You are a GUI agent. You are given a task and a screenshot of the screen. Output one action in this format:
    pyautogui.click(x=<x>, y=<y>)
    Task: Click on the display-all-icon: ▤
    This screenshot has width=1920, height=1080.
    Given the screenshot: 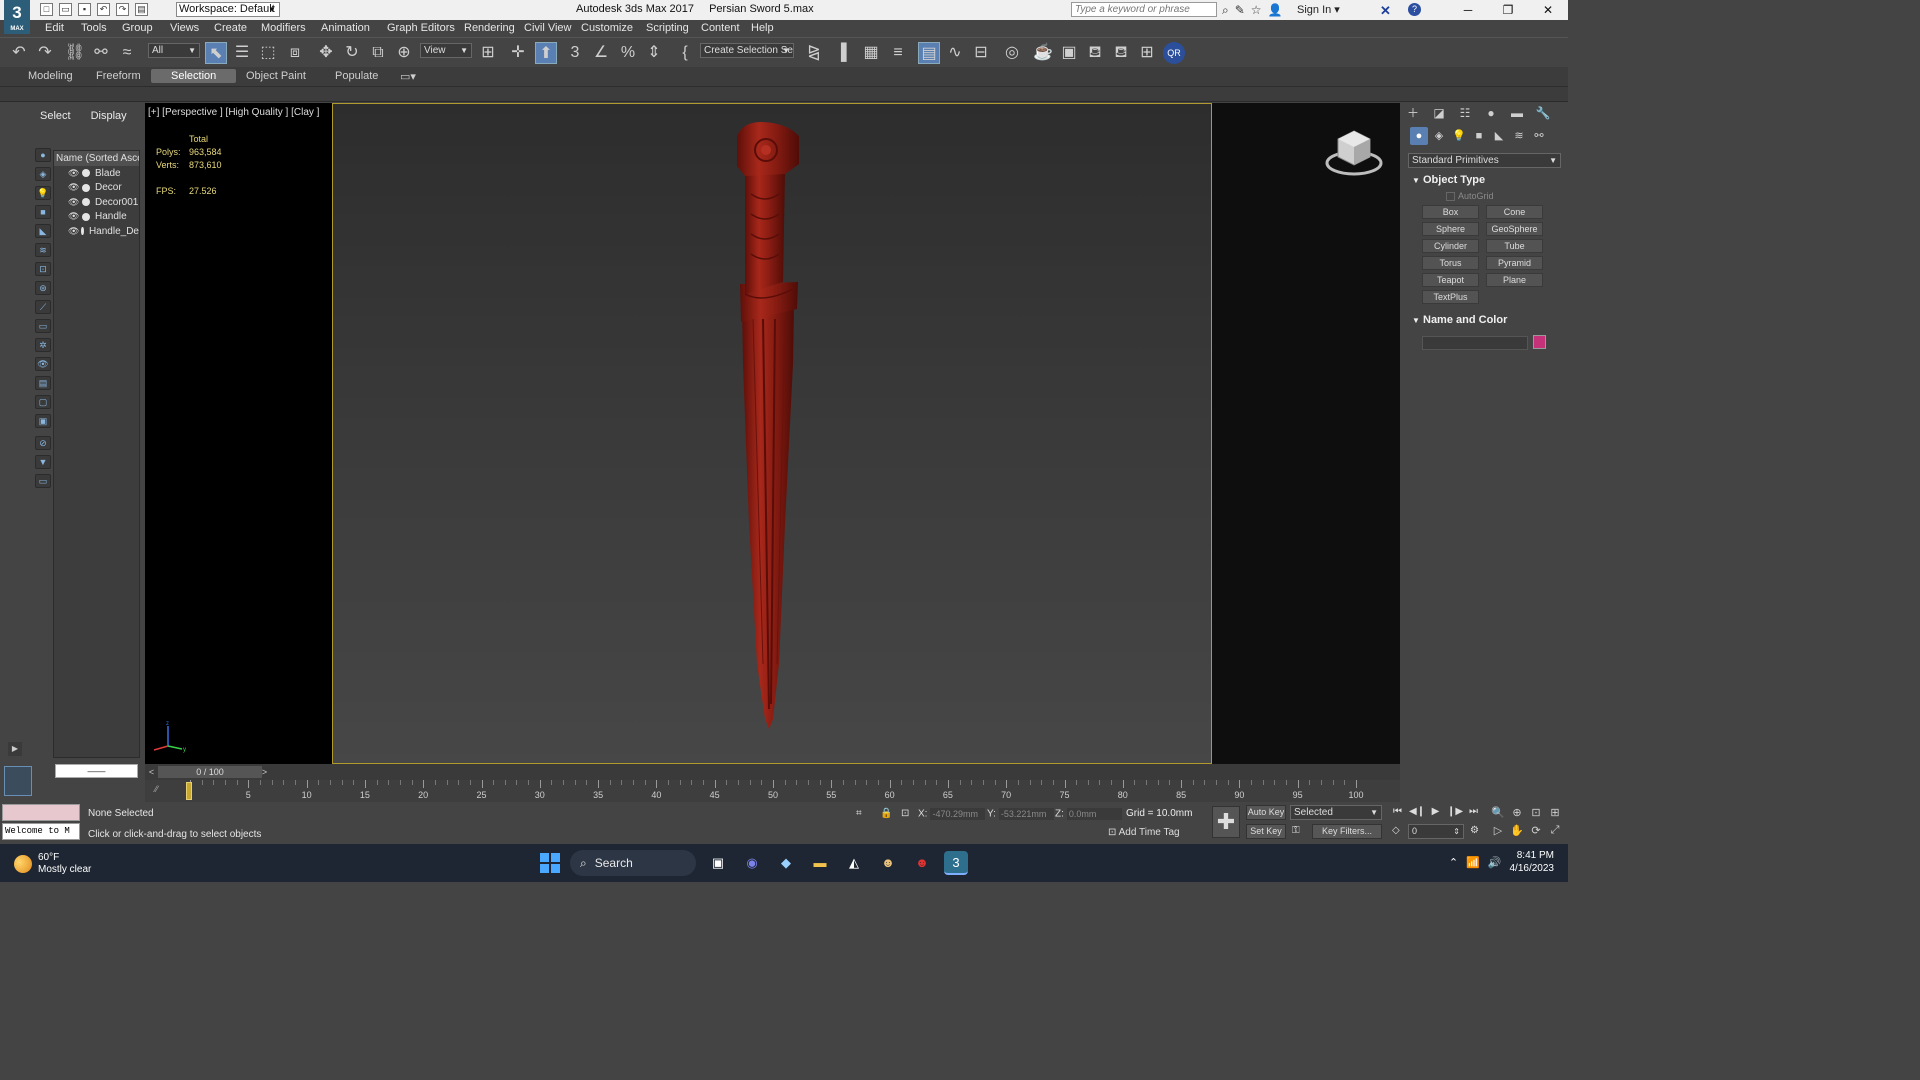 What is the action you would take?
    pyautogui.click(x=43, y=383)
    